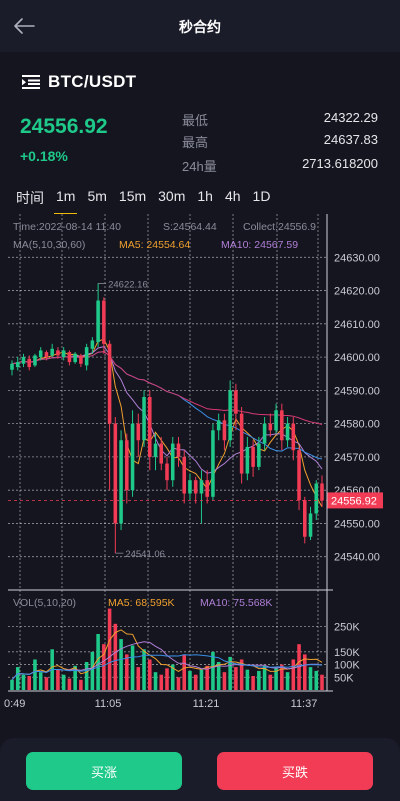  What do you see at coordinates (65, 201) in the screenshot?
I see `tab-1m: 1m` at bounding box center [65, 201].